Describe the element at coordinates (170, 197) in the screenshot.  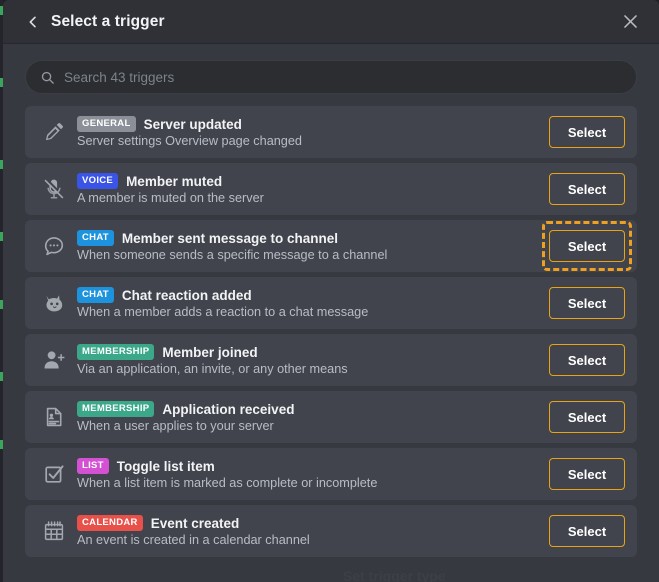
I see `trigger-description: A member is muted on the server` at that location.